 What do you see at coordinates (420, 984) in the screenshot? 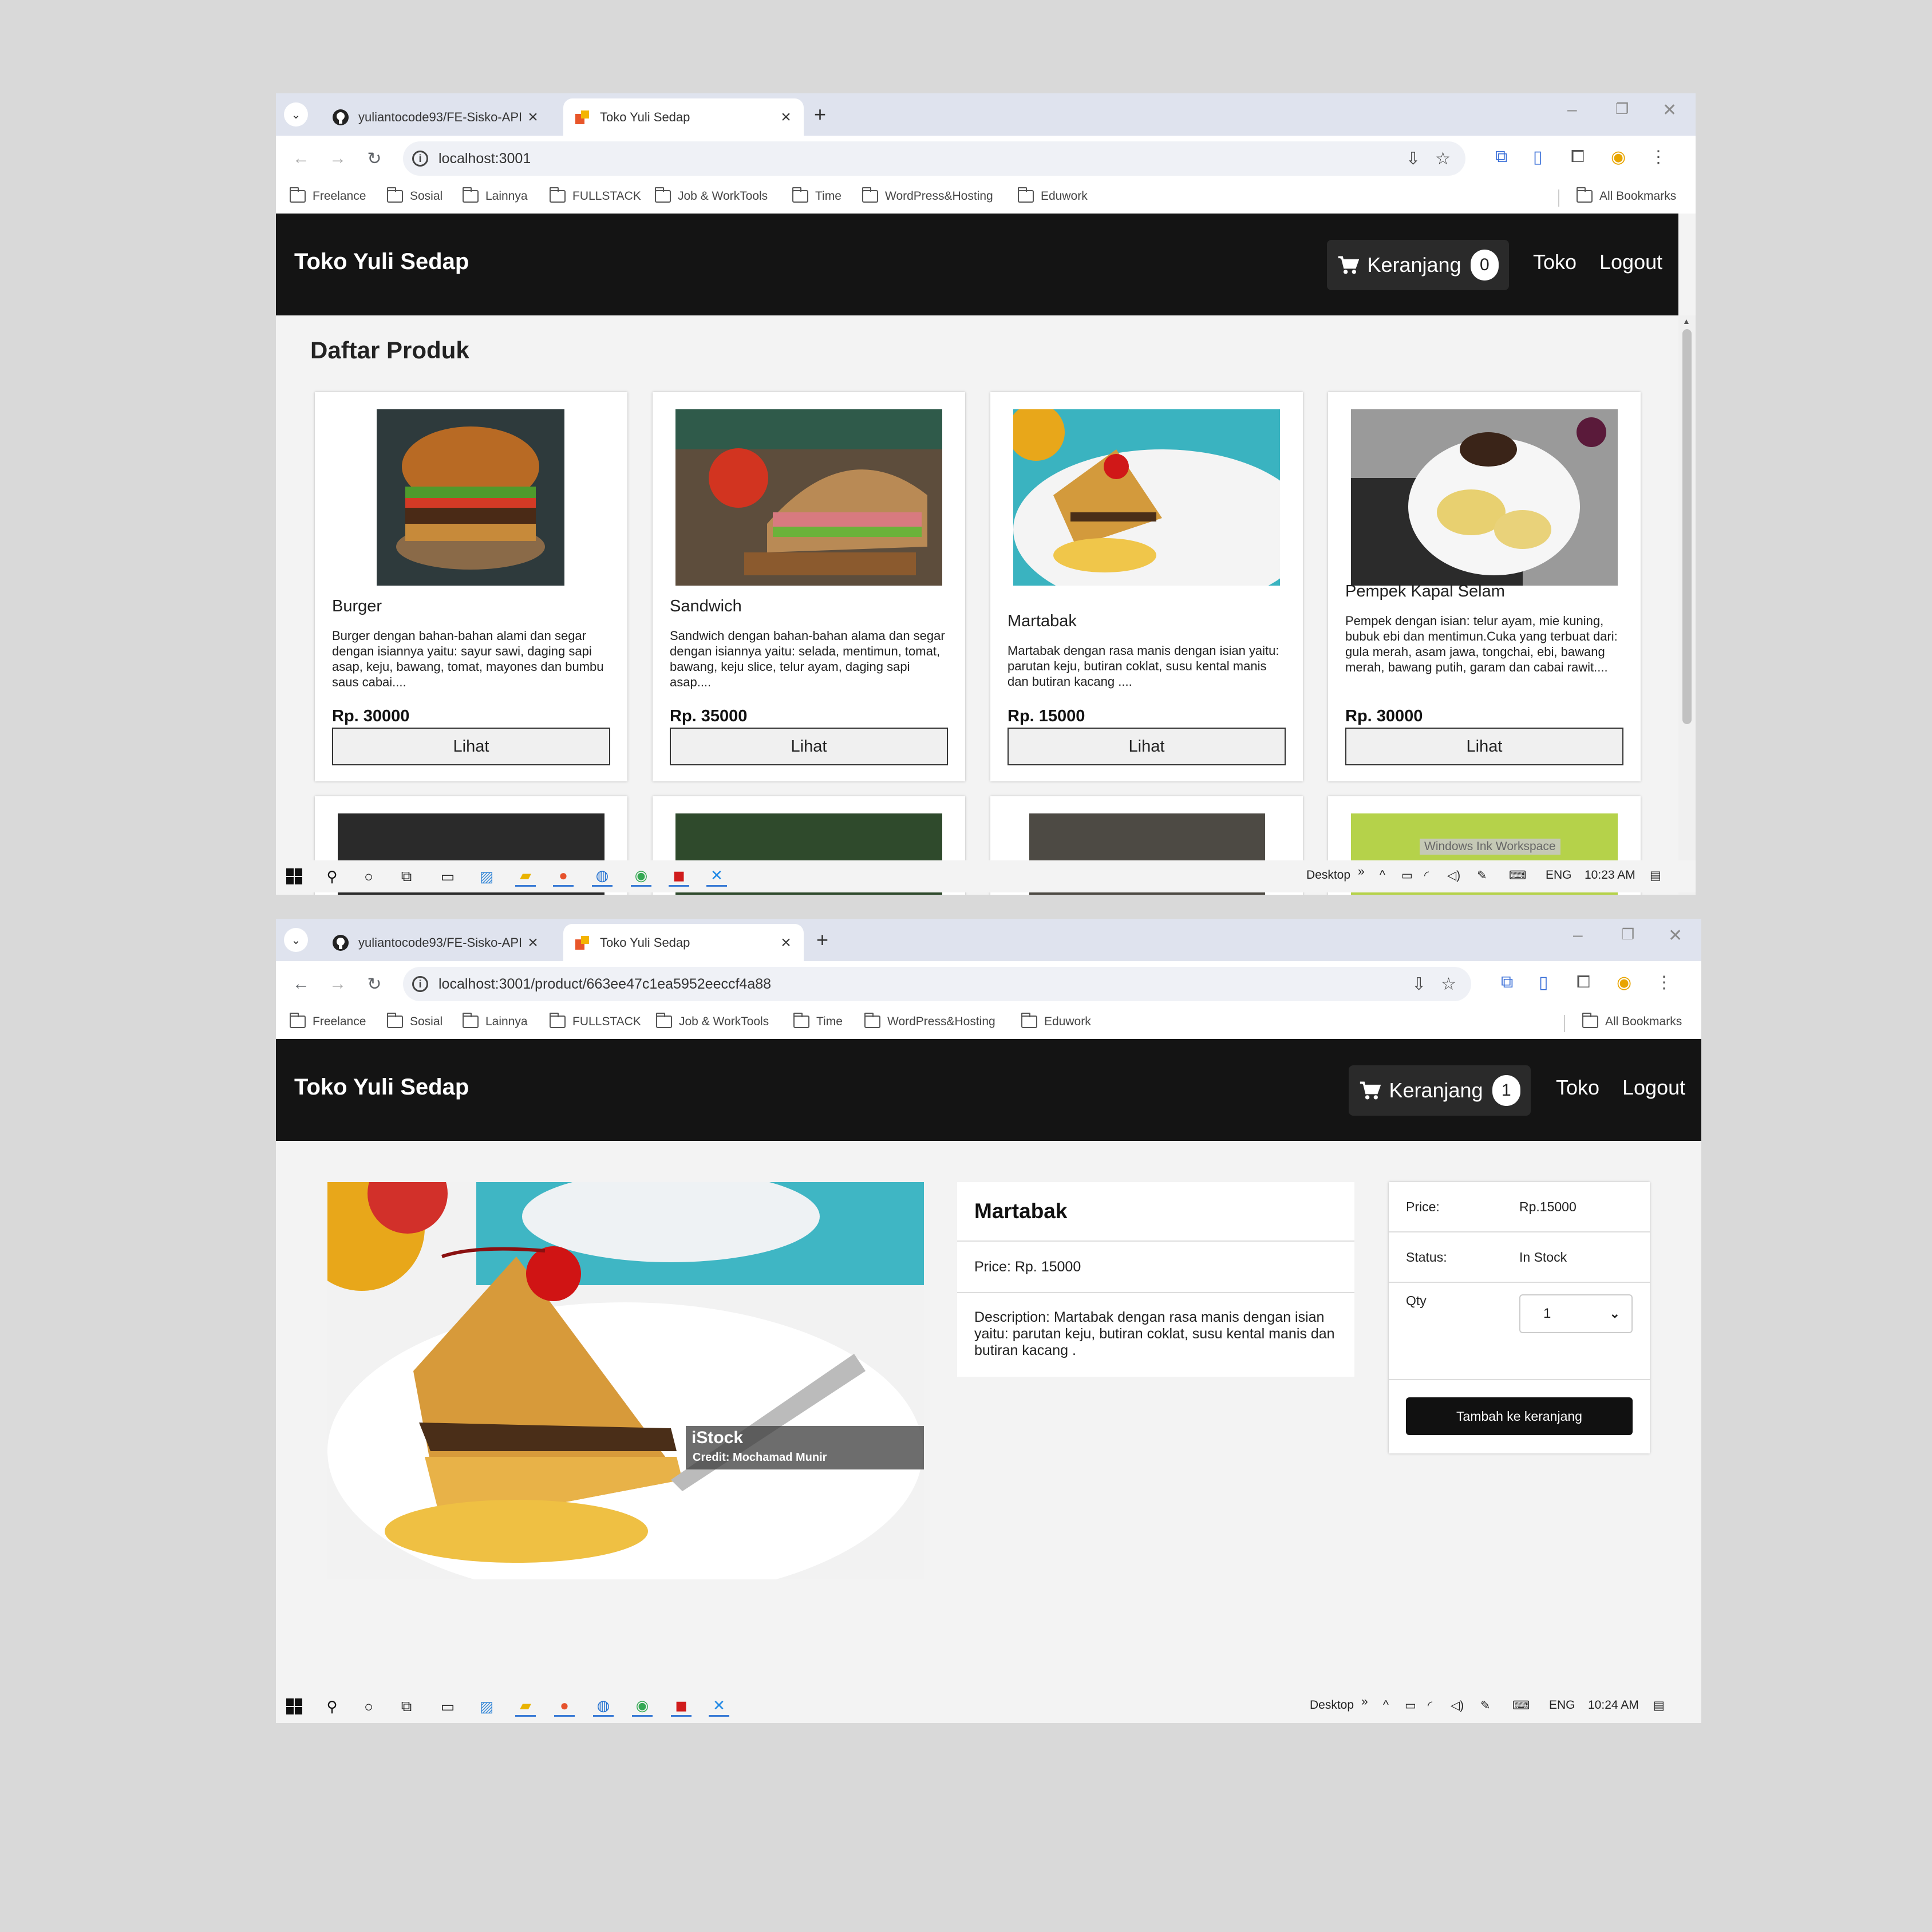
I see `site-info-icon: i` at bounding box center [420, 984].